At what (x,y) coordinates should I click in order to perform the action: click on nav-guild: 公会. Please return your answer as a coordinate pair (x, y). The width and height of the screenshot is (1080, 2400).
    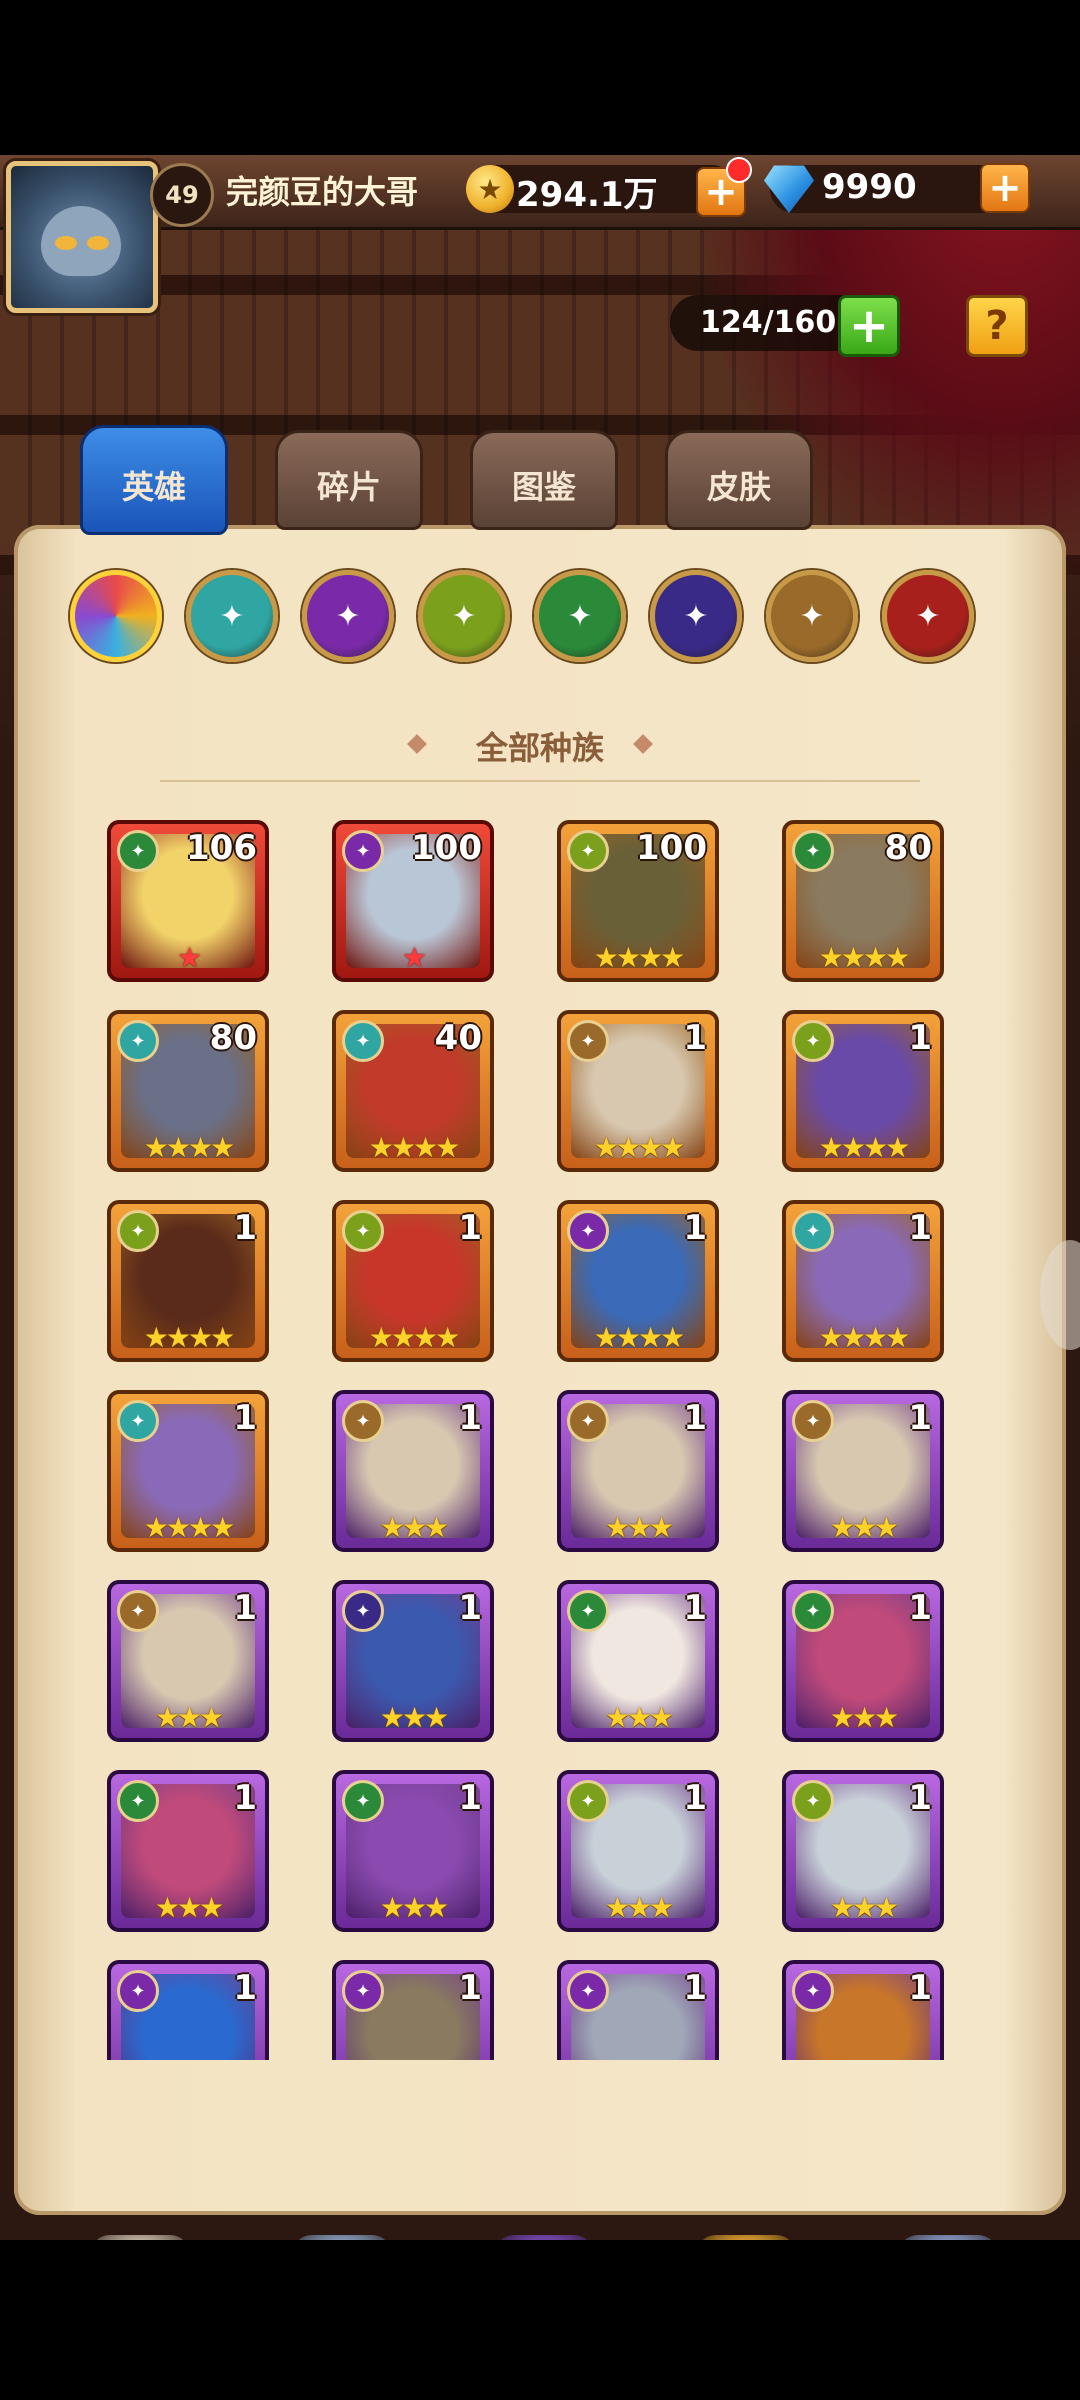
    Looking at the image, I should click on (948, 2237).